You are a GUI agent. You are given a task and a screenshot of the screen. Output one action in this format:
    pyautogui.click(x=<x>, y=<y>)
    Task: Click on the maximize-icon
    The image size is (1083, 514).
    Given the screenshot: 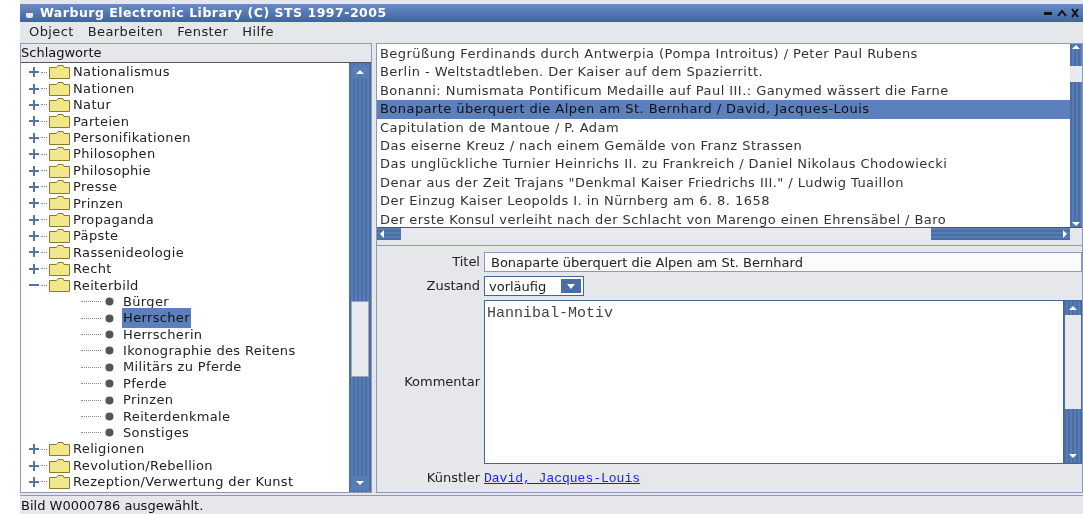 What is the action you would take?
    pyautogui.click(x=1062, y=13)
    